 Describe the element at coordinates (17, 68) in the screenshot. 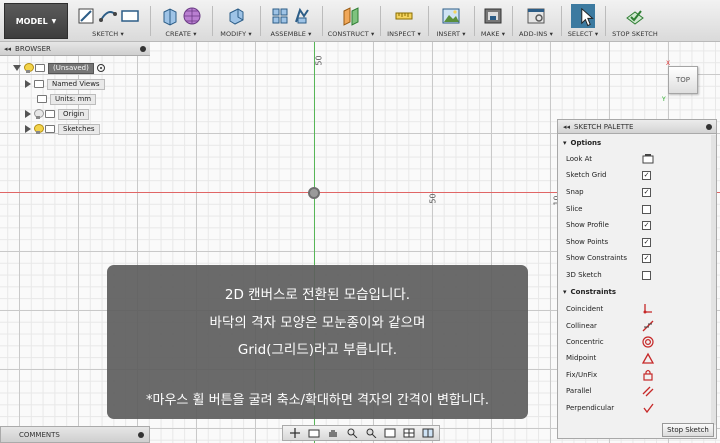

I see `collapse-triangle-icon` at that location.